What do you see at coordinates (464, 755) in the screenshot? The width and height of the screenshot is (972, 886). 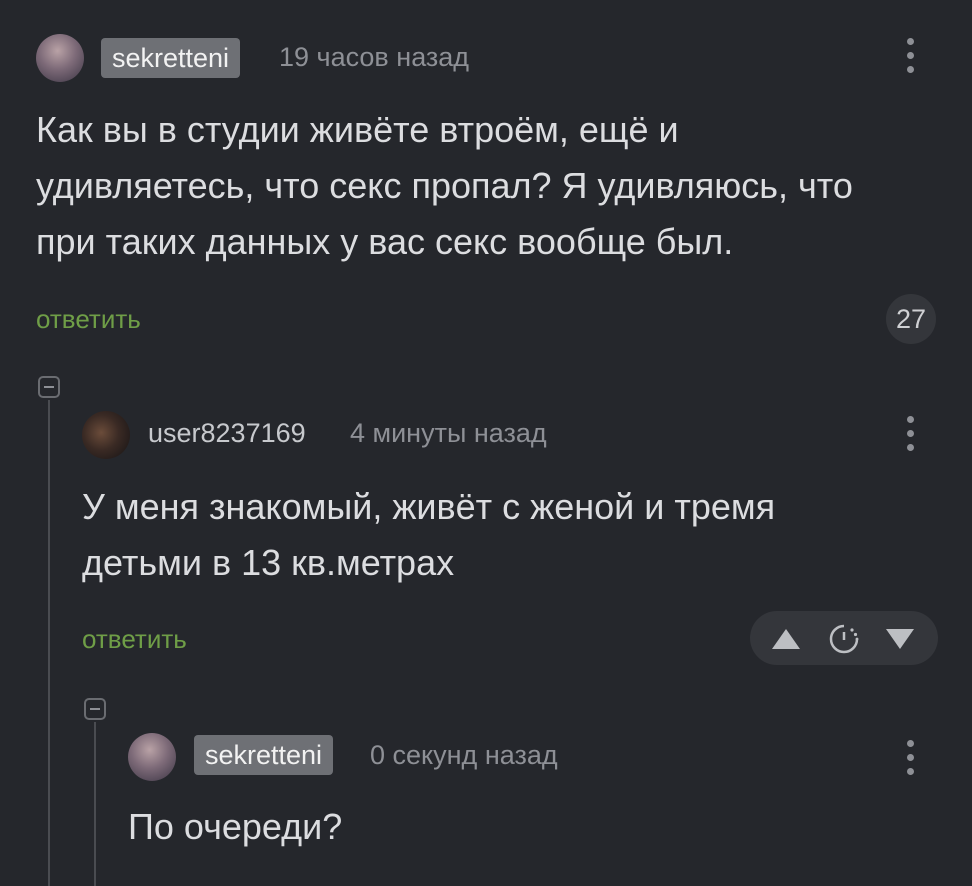 I see `comment-time: 0 секунд назад` at bounding box center [464, 755].